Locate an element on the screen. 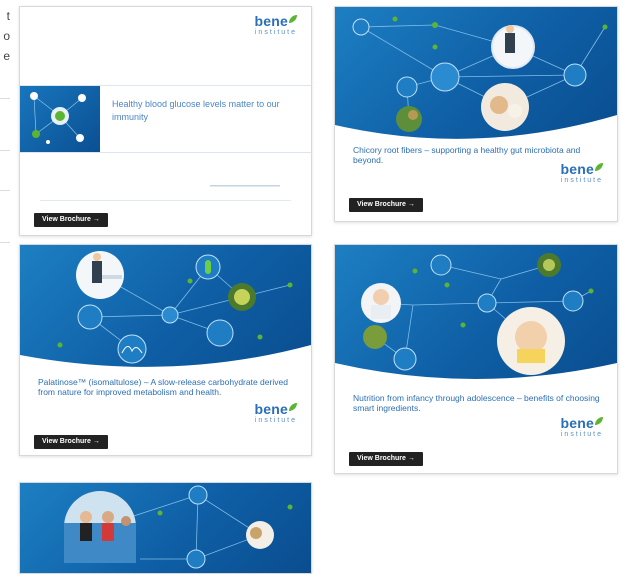  brochure-card-active-lifestyle is located at coordinates (165, 528).